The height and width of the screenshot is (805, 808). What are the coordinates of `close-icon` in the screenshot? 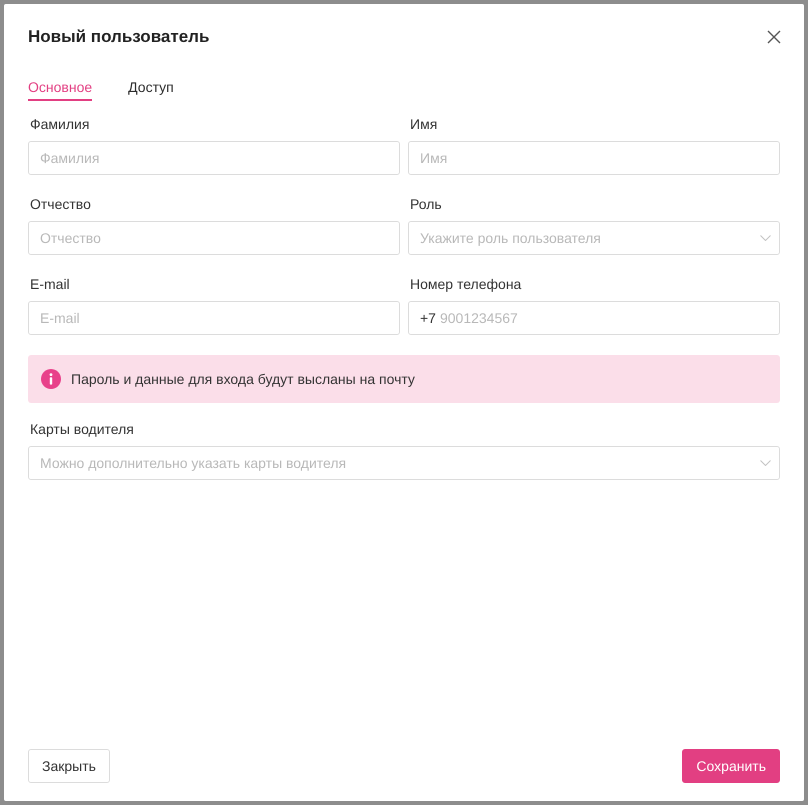 It's located at (774, 37).